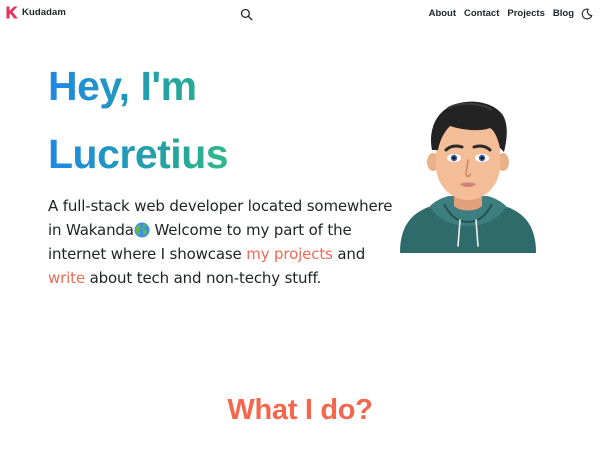 Image resolution: width=600 pixels, height=450 pixels. Describe the element at coordinates (138, 154) in the screenshot. I see `hero-title-line2: Lucretius` at that location.